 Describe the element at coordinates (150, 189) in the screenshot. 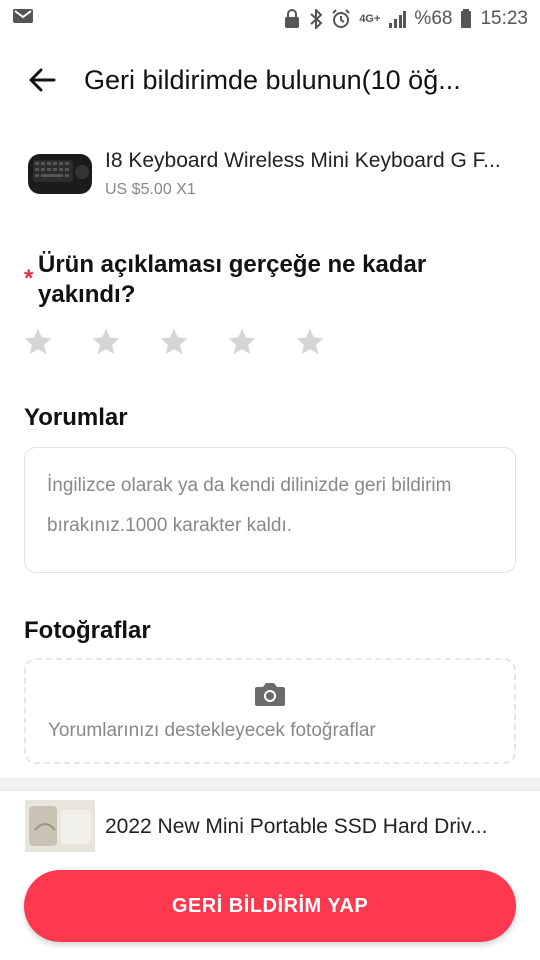

I see `product-price: US $5.00 X1` at that location.